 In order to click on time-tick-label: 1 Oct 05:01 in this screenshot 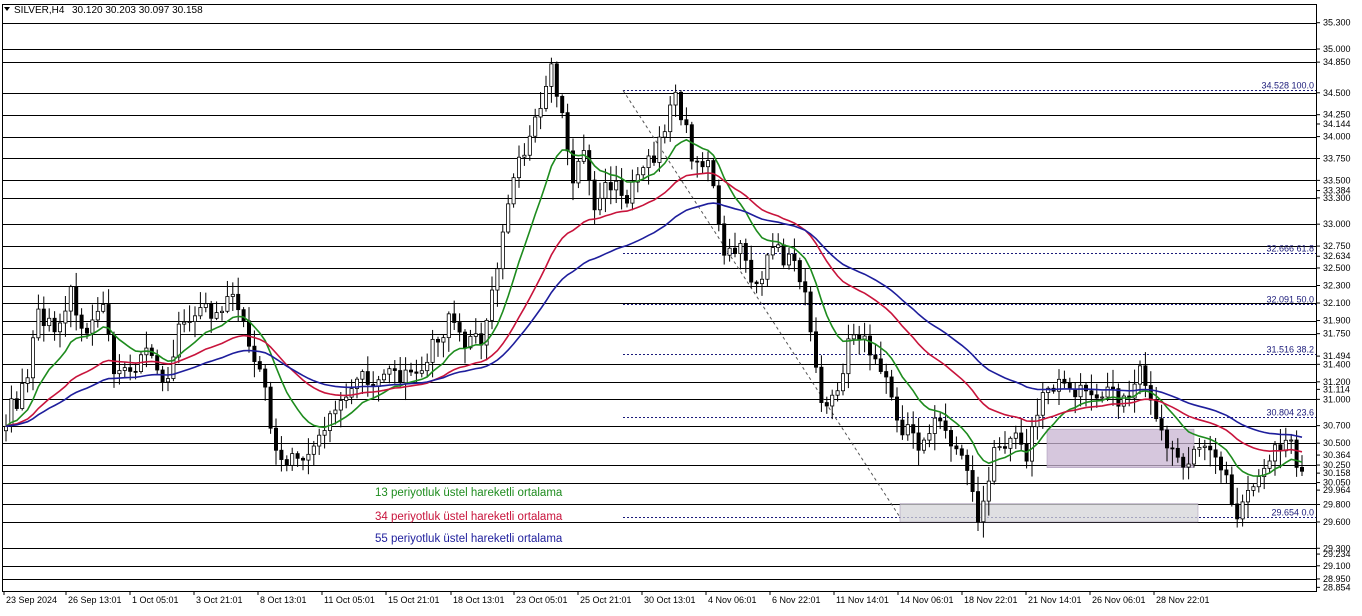, I will do `click(155, 600)`.